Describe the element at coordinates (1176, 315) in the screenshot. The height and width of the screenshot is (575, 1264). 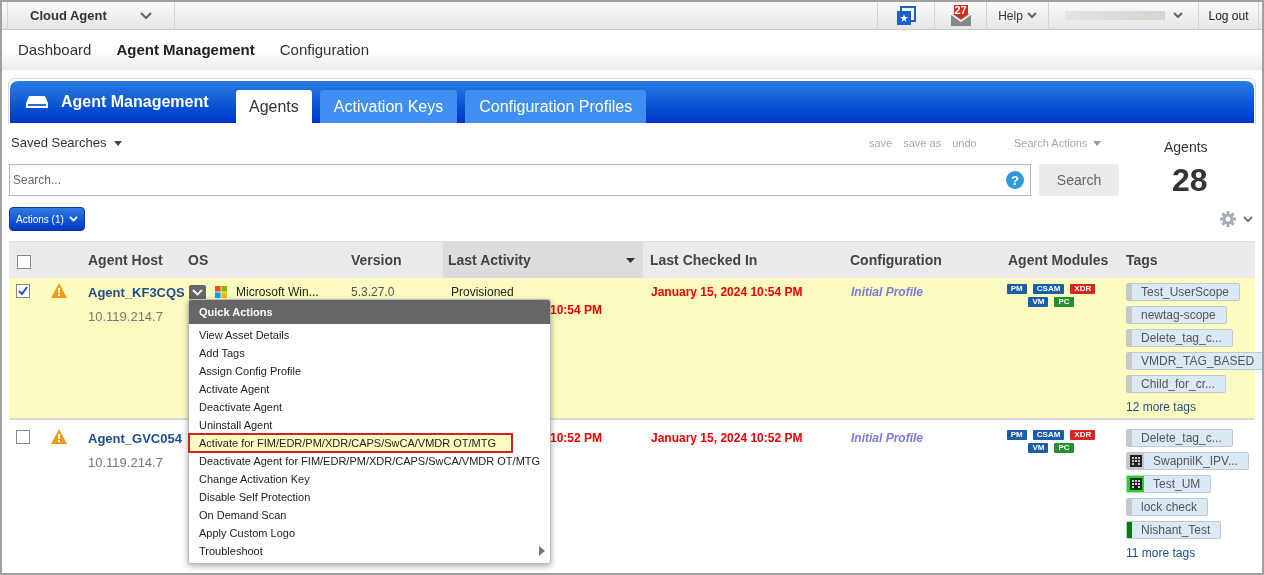
I see `tag: newtag-scope` at that location.